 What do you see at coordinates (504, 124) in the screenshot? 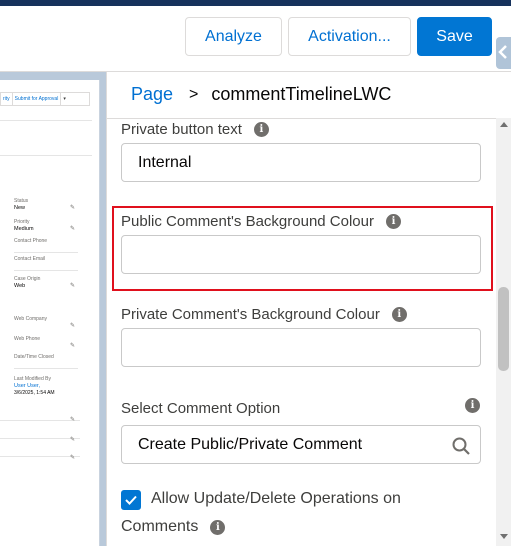
I see `scroll-up-arrow` at bounding box center [504, 124].